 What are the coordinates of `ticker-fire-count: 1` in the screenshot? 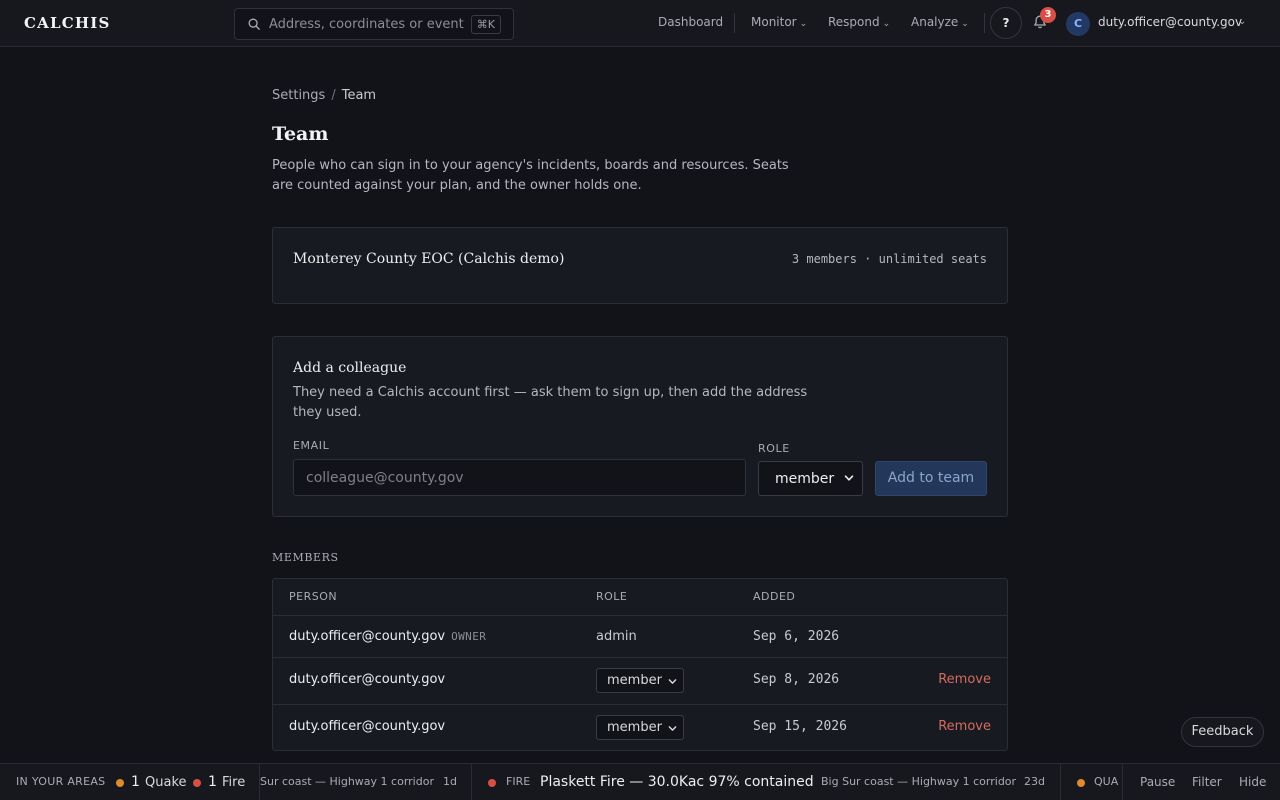 It's located at (212, 782).